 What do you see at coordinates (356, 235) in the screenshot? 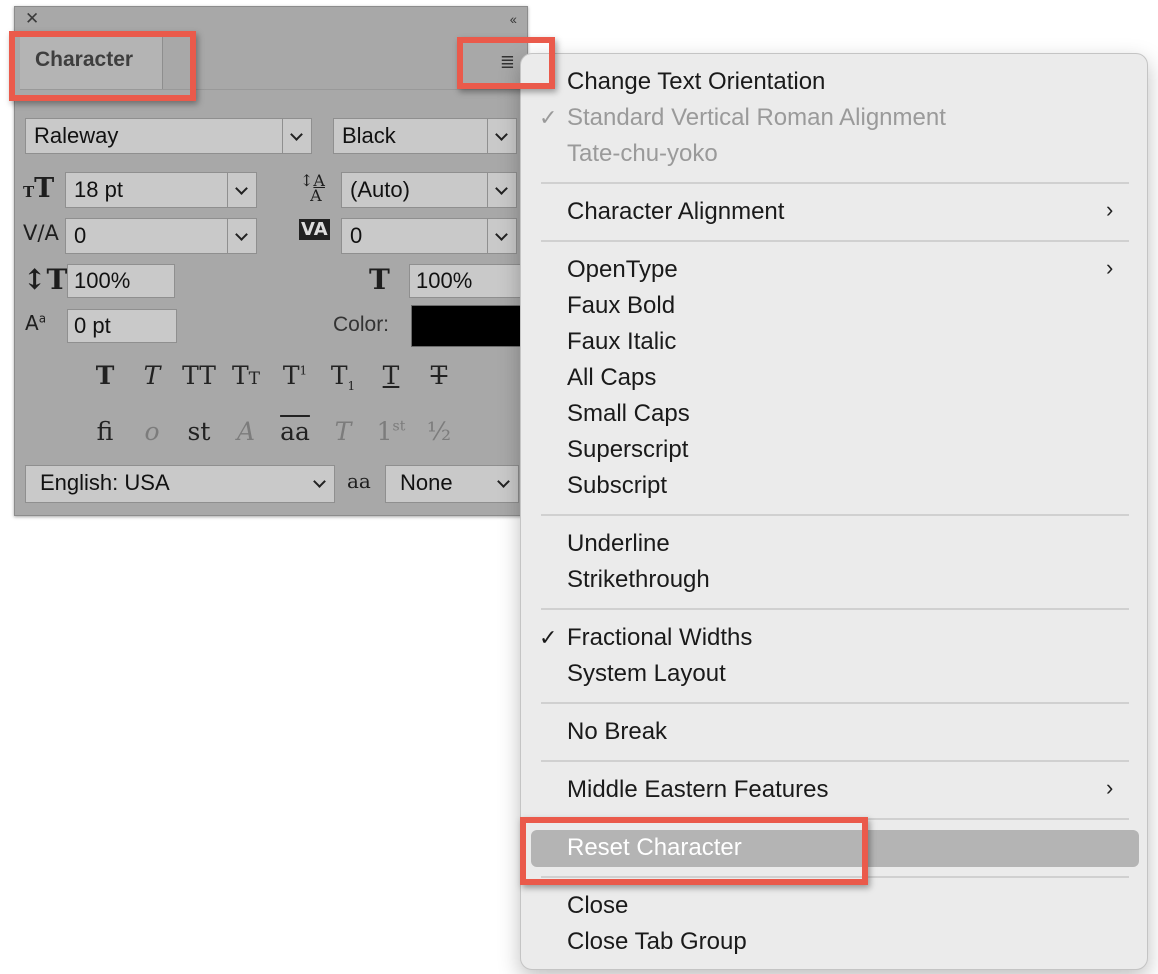
I see `tracking-value: 0` at bounding box center [356, 235].